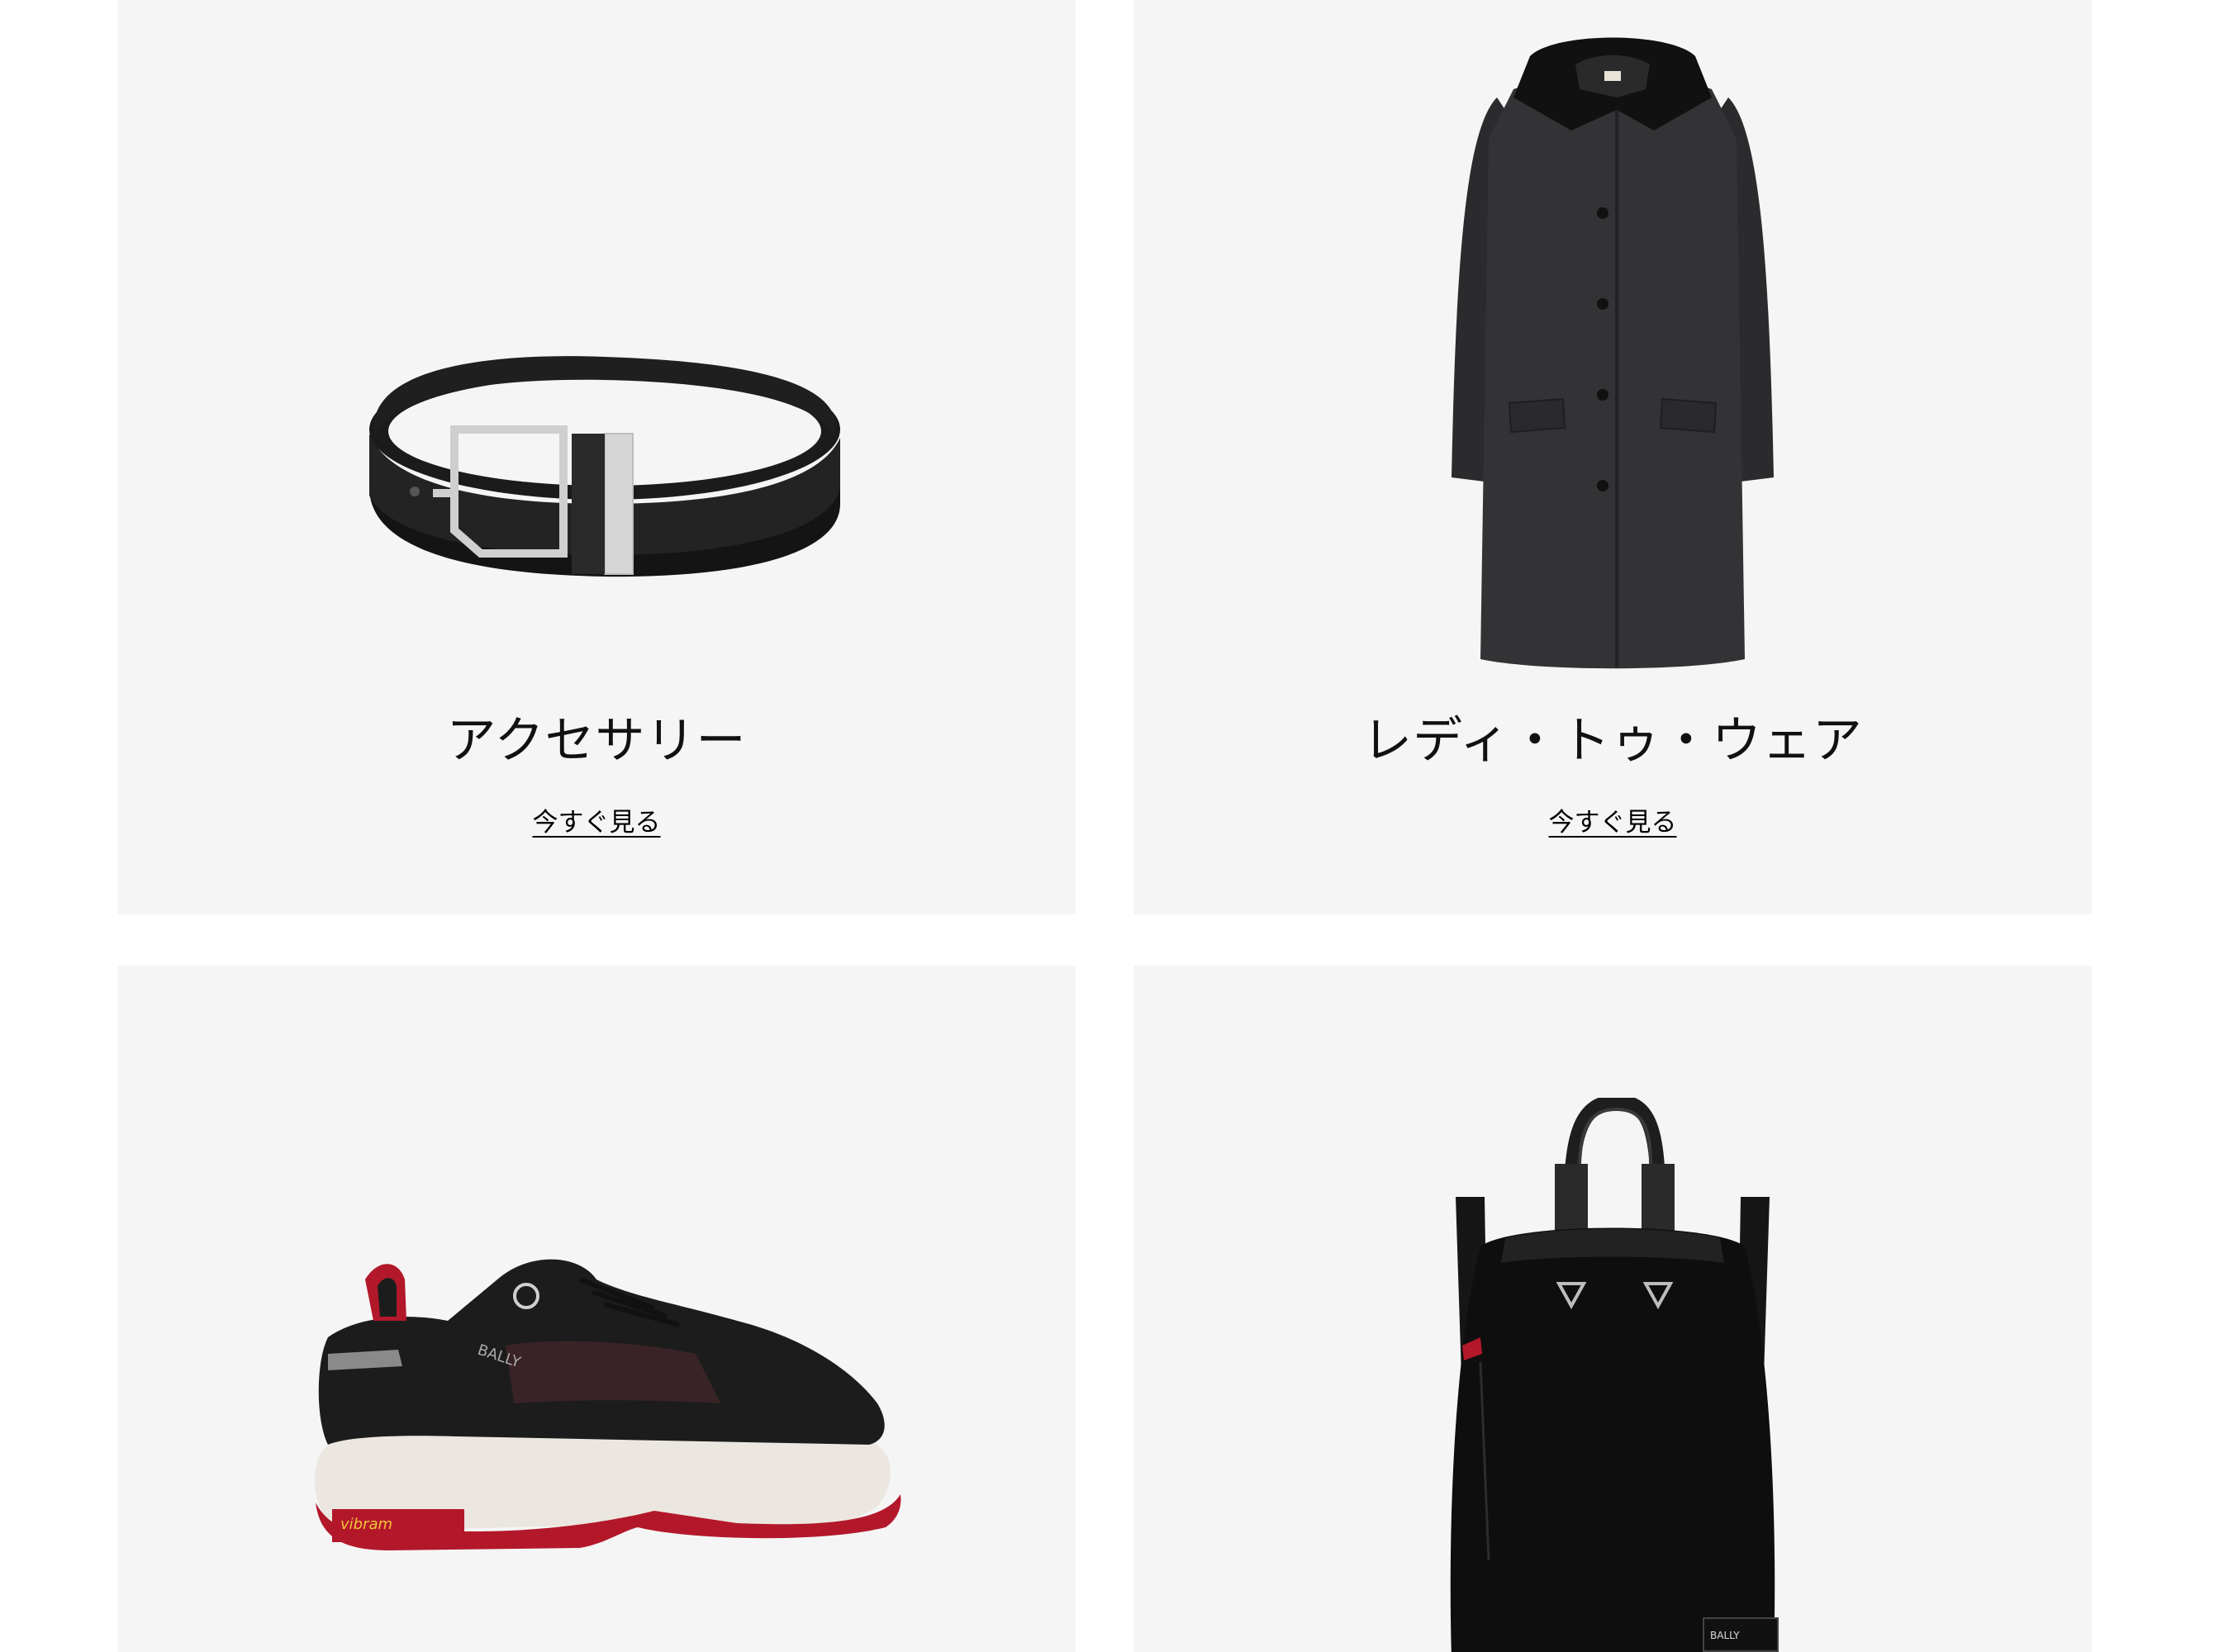 Image resolution: width=2219 pixels, height=1652 pixels. Describe the element at coordinates (597, 741) in the screenshot. I see `card-title: アクセサリー` at that location.